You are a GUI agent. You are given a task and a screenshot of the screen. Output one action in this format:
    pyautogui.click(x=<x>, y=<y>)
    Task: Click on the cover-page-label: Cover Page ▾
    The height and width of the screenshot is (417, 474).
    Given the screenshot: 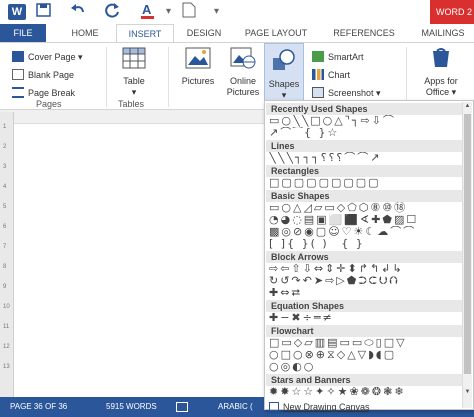 What is the action you would take?
    pyautogui.click(x=55, y=57)
    